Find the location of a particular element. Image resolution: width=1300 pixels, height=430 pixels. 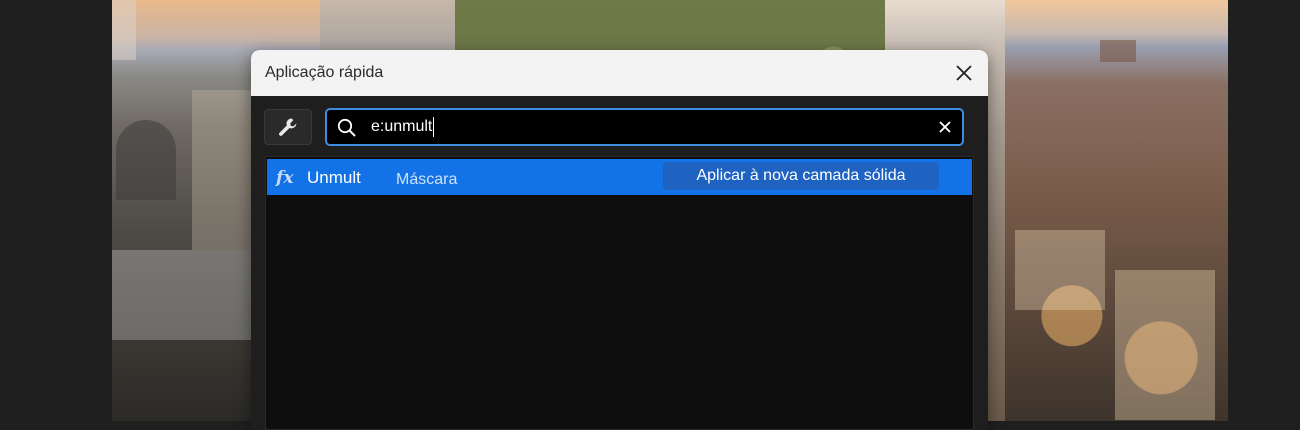

settings-button is located at coordinates (288, 127).